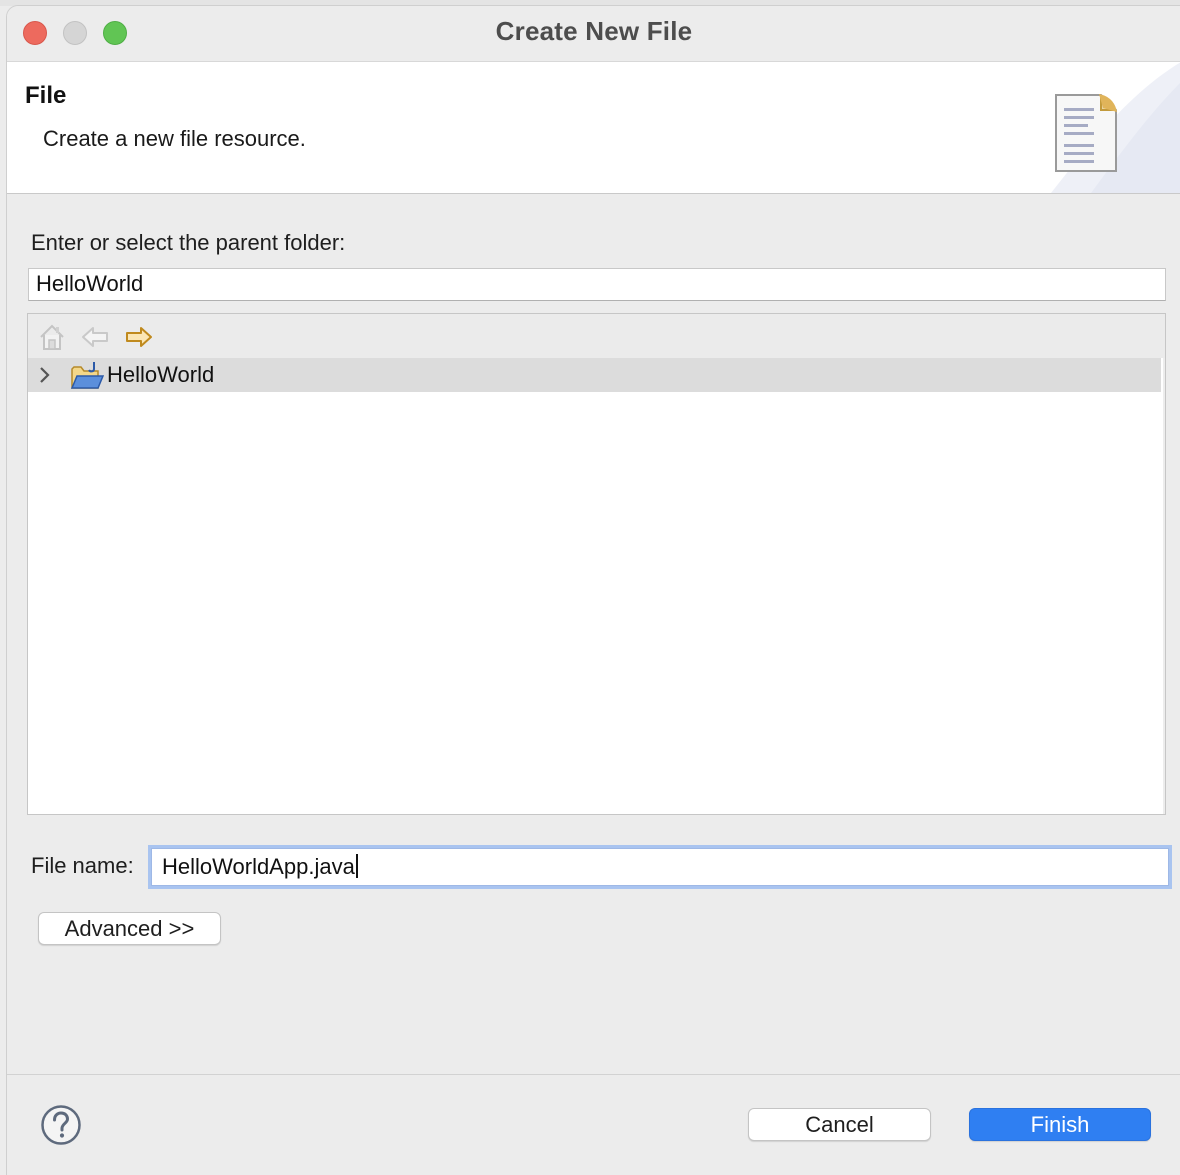 Image resolution: width=1180 pixels, height=1175 pixels. I want to click on back-arrow-icon, so click(95, 337).